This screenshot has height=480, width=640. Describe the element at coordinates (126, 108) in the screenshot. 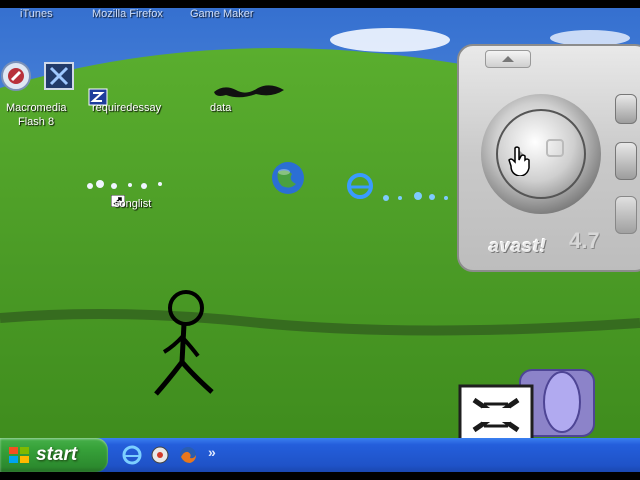

I see `desktop-label-requiredessay: requiredessay` at that location.